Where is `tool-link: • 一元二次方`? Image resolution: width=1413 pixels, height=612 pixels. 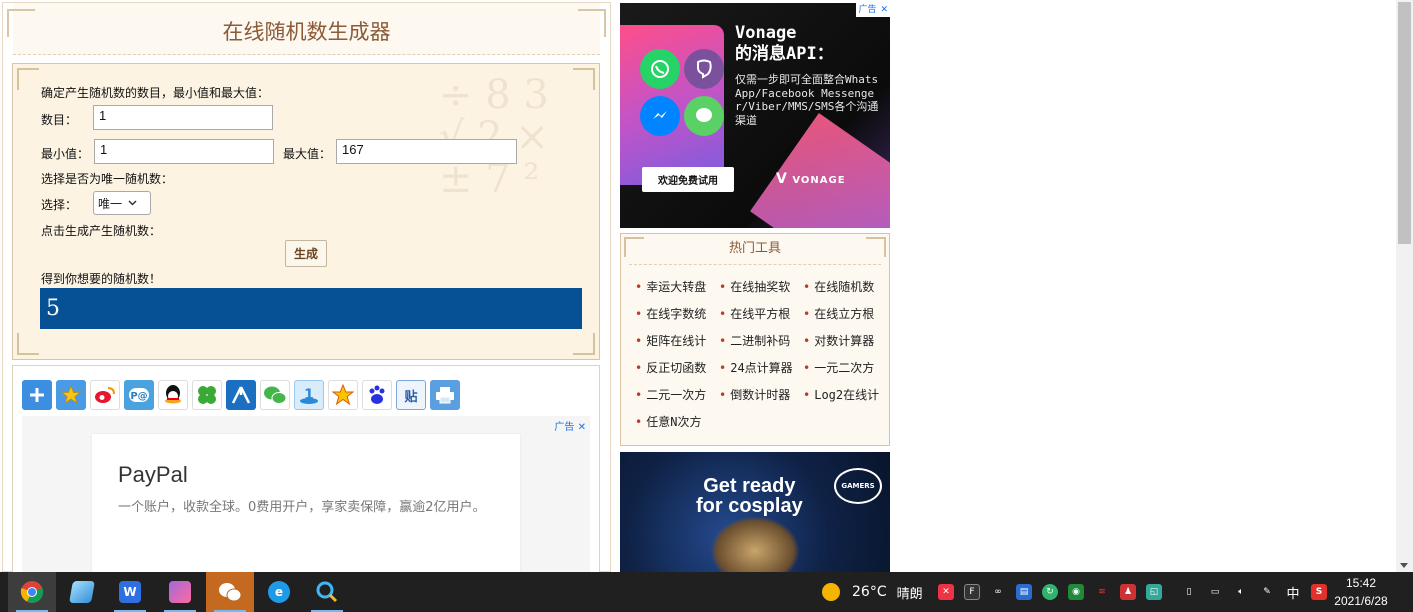
tool-link: • 一元二次方 is located at coordinates (845, 370).